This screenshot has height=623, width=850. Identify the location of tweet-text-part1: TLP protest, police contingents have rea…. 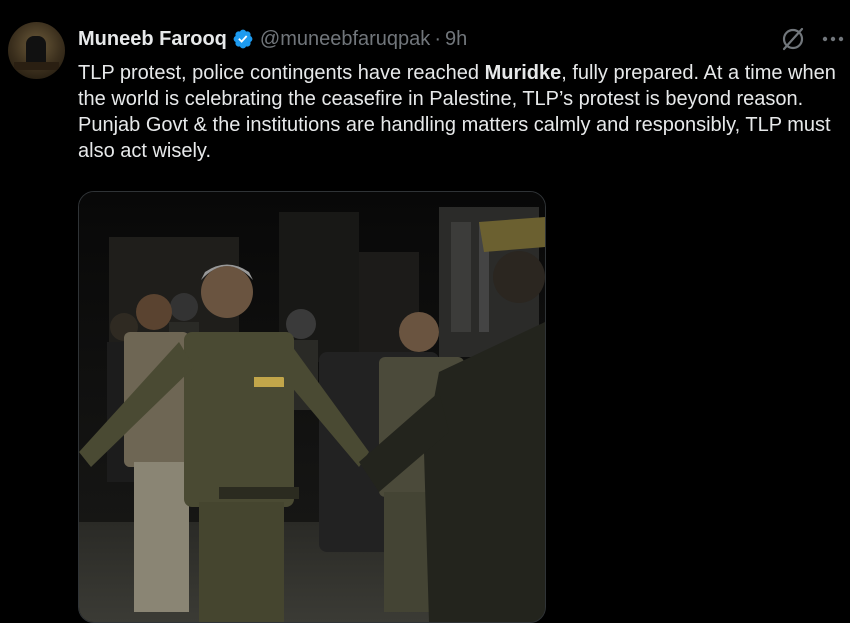
(281, 73).